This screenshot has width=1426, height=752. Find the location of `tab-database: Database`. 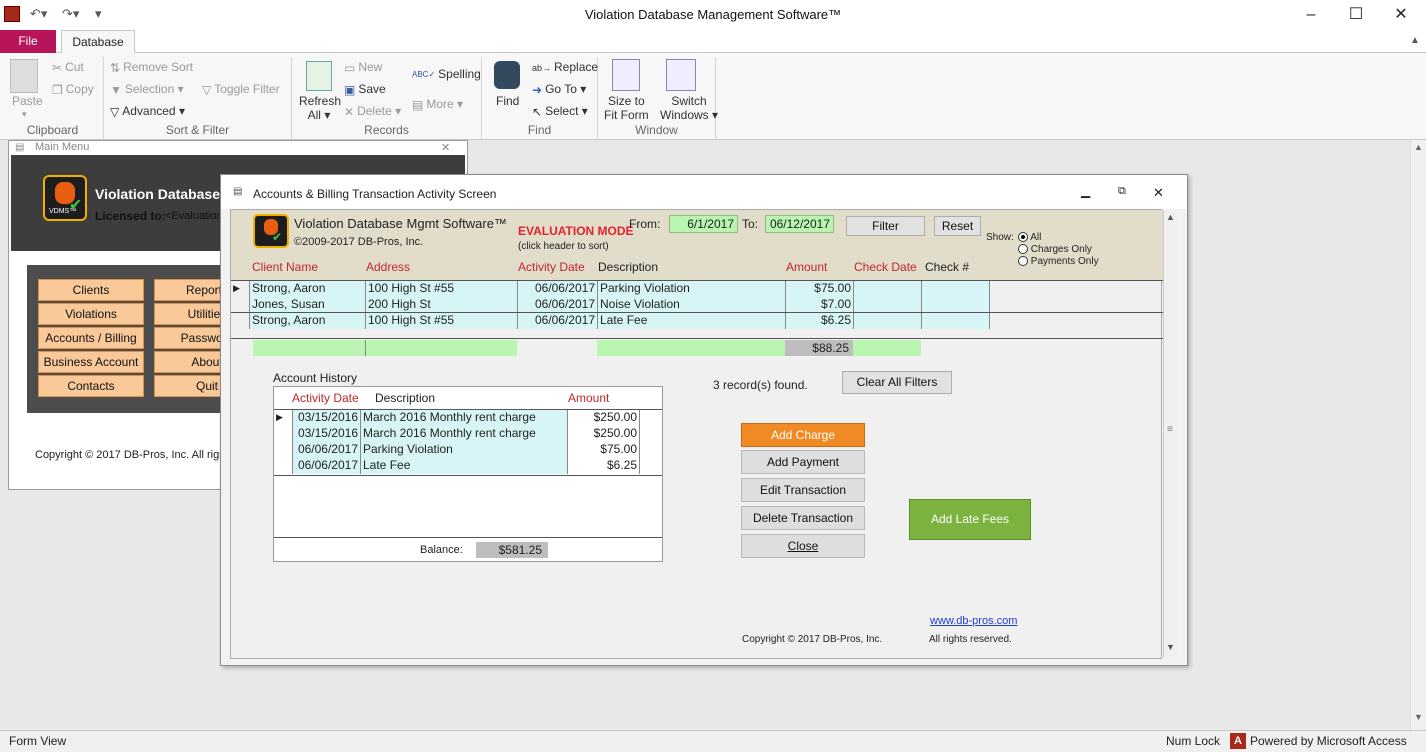

tab-database: Database is located at coordinates (98, 42).